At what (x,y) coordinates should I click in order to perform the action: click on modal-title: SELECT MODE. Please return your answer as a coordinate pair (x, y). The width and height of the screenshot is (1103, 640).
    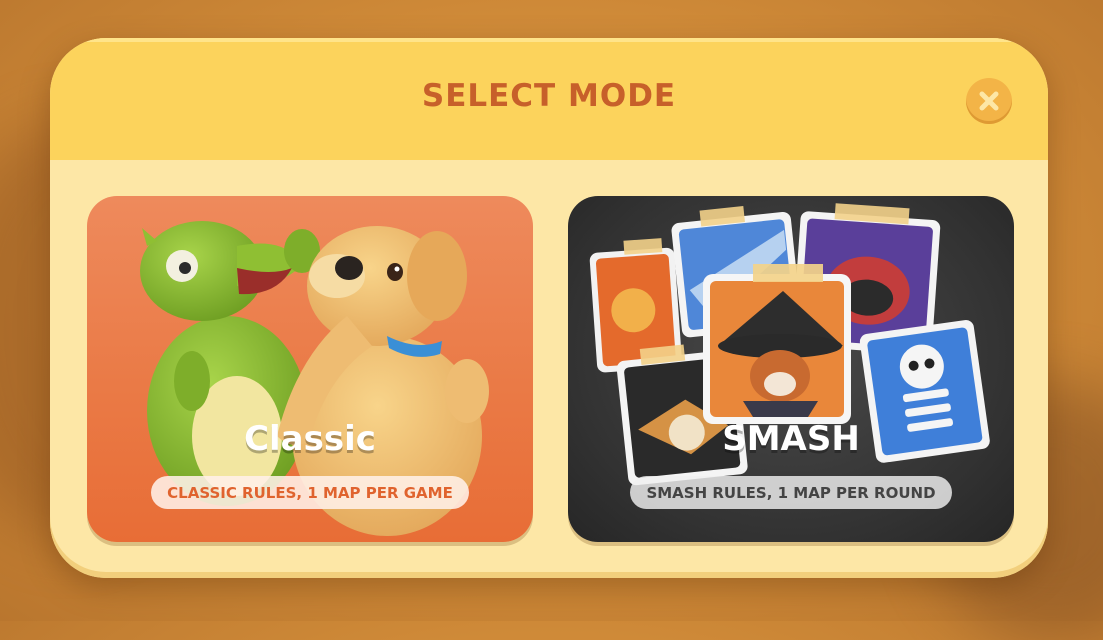
    Looking at the image, I should click on (549, 96).